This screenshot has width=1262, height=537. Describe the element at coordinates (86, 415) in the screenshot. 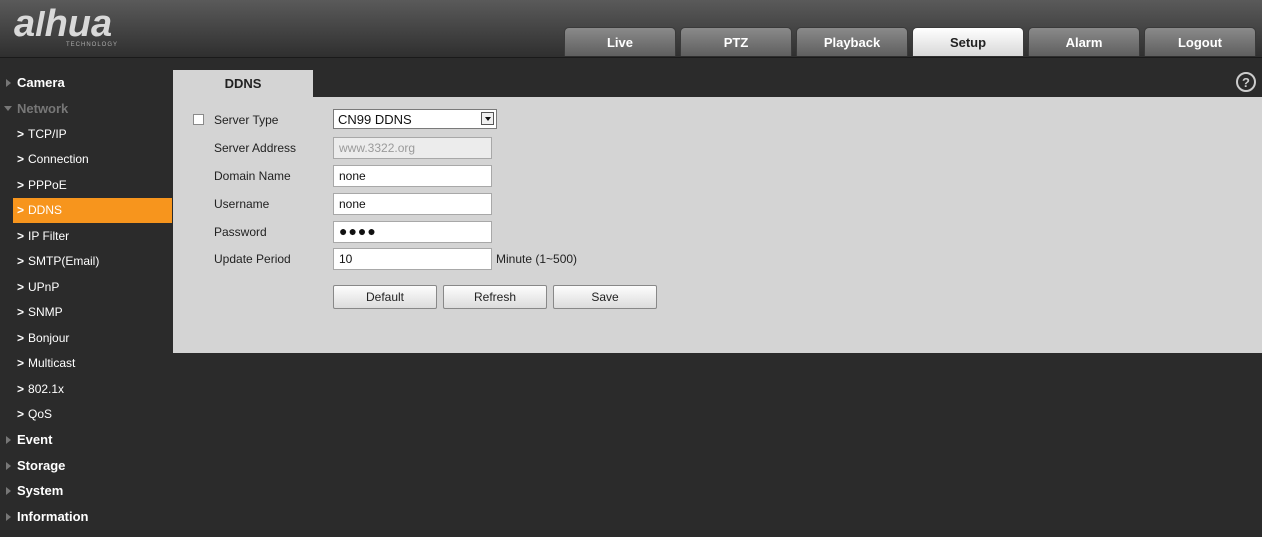

I see `sidebar-item-qos: > QoS` at that location.